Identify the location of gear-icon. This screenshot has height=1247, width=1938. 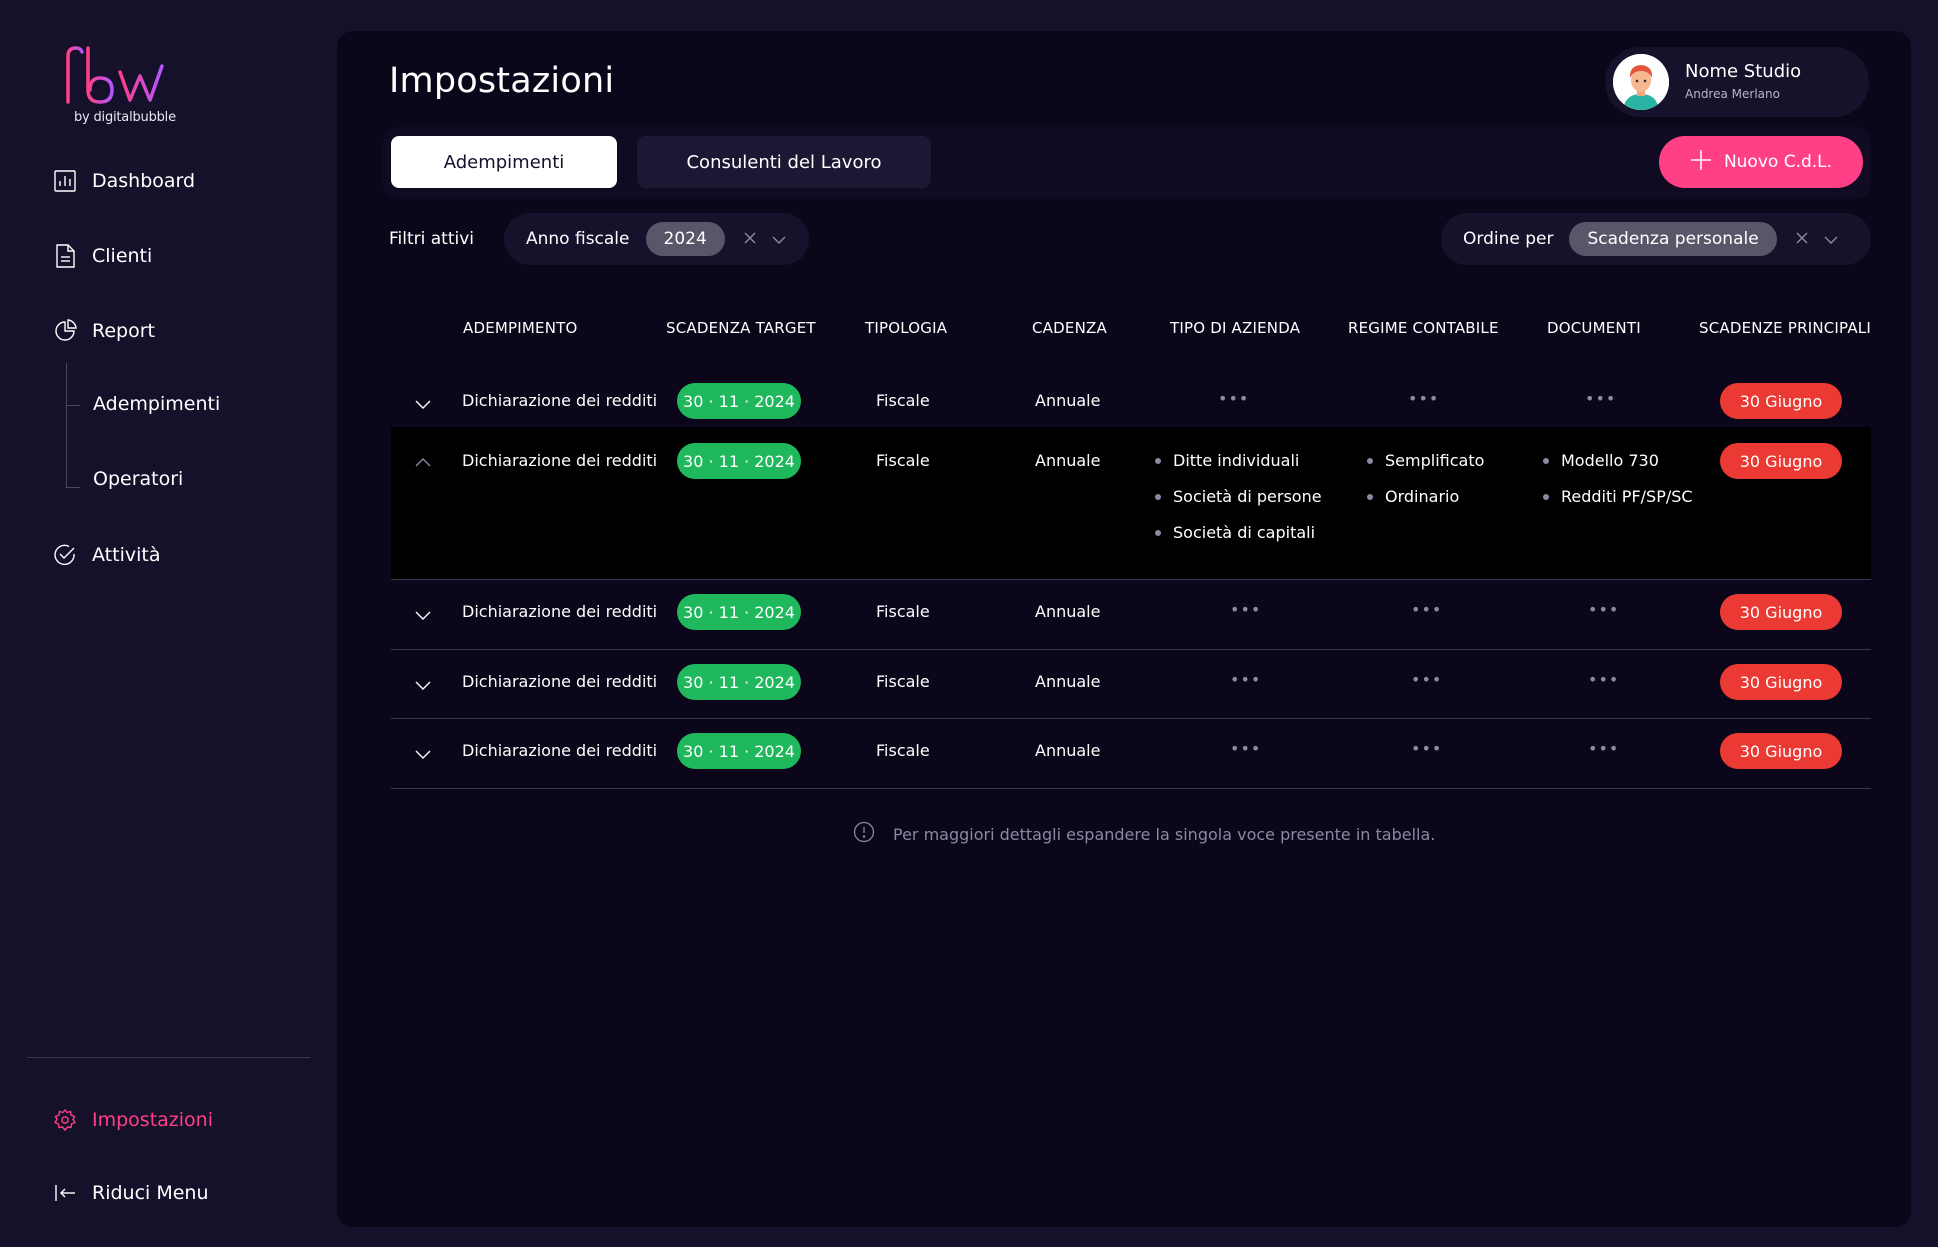
(65, 1120).